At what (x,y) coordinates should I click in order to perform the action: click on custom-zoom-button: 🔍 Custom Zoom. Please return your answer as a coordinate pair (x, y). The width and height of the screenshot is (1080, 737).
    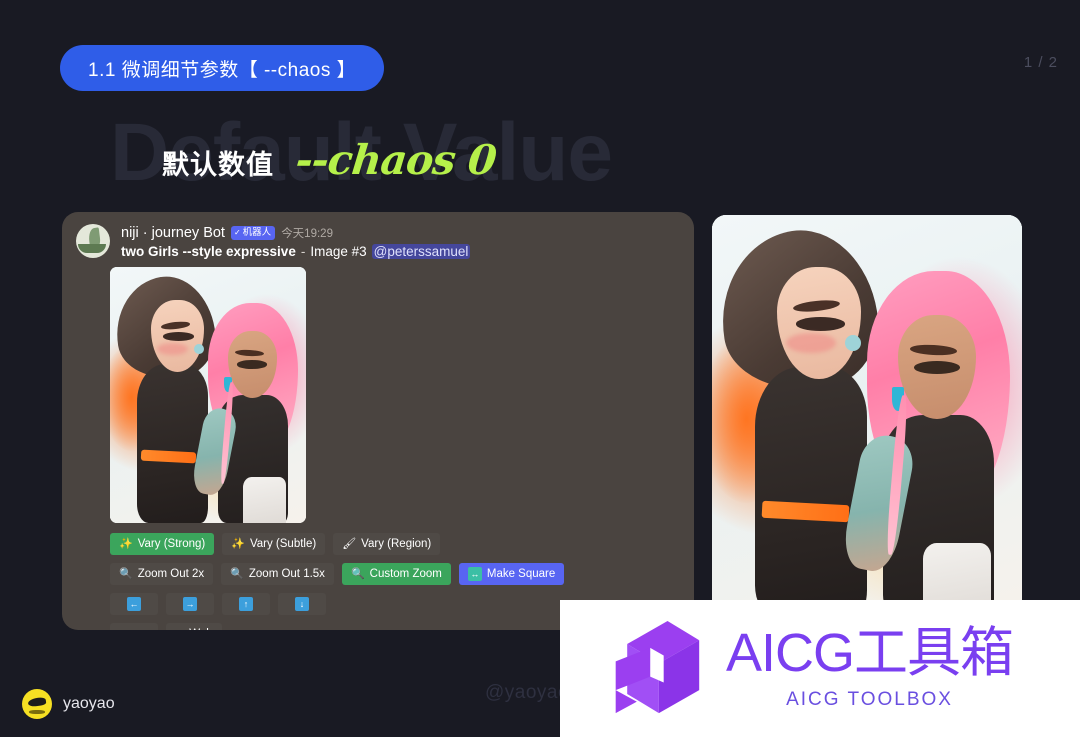
    Looking at the image, I should click on (396, 574).